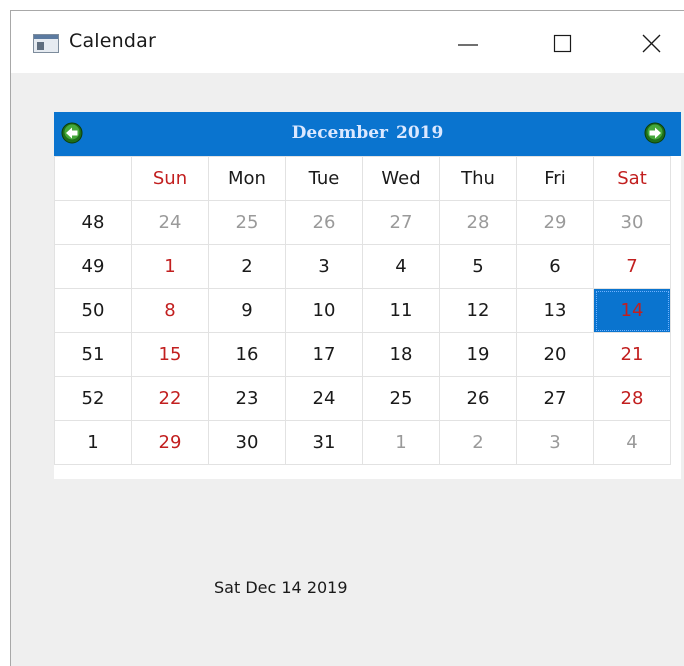  Describe the element at coordinates (93, 310) in the screenshot. I see `week-number: 50` at that location.